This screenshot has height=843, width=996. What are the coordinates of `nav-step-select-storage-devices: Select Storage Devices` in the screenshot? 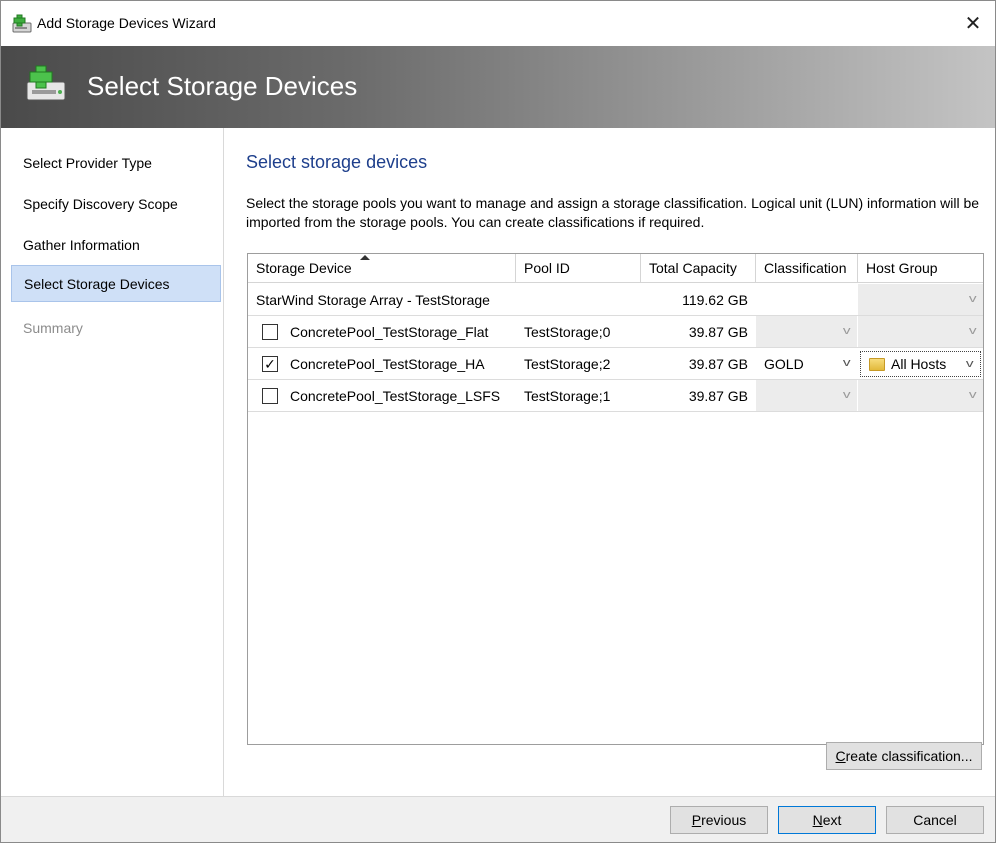 It's located at (116, 283).